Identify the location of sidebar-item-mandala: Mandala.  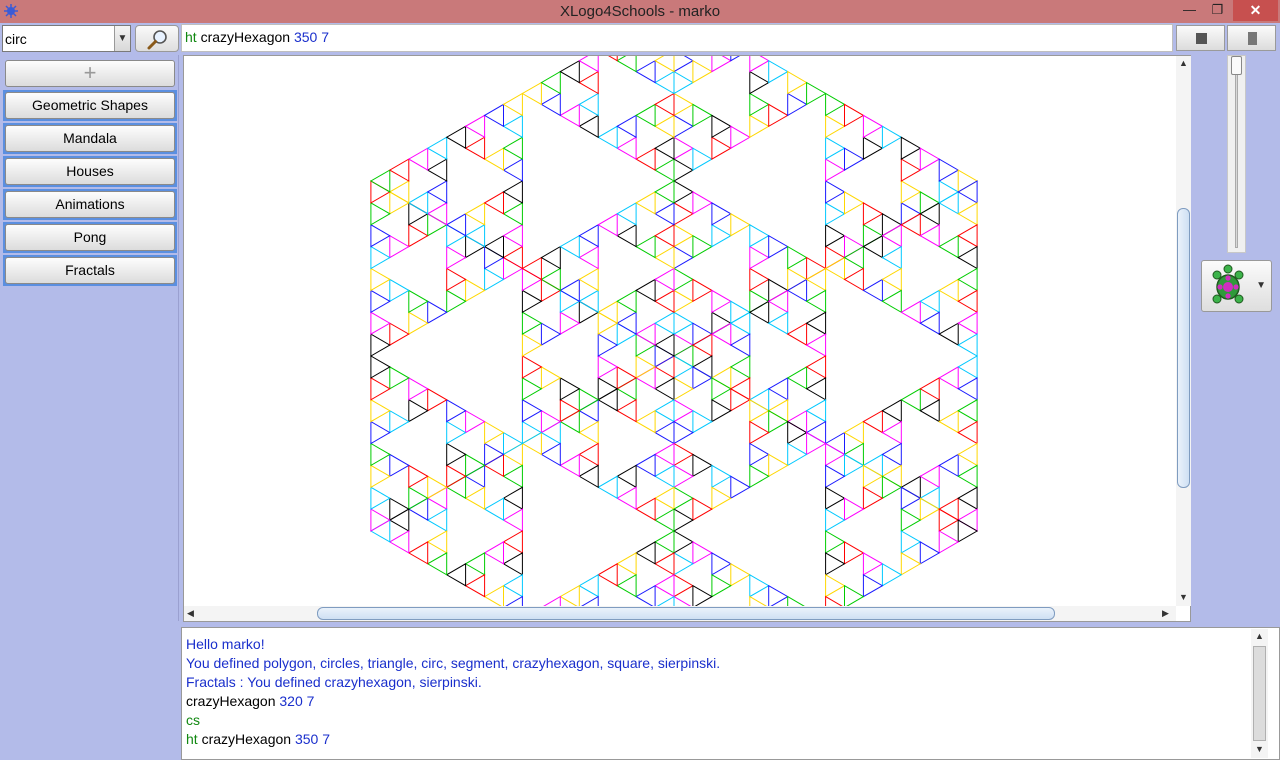
(90, 138).